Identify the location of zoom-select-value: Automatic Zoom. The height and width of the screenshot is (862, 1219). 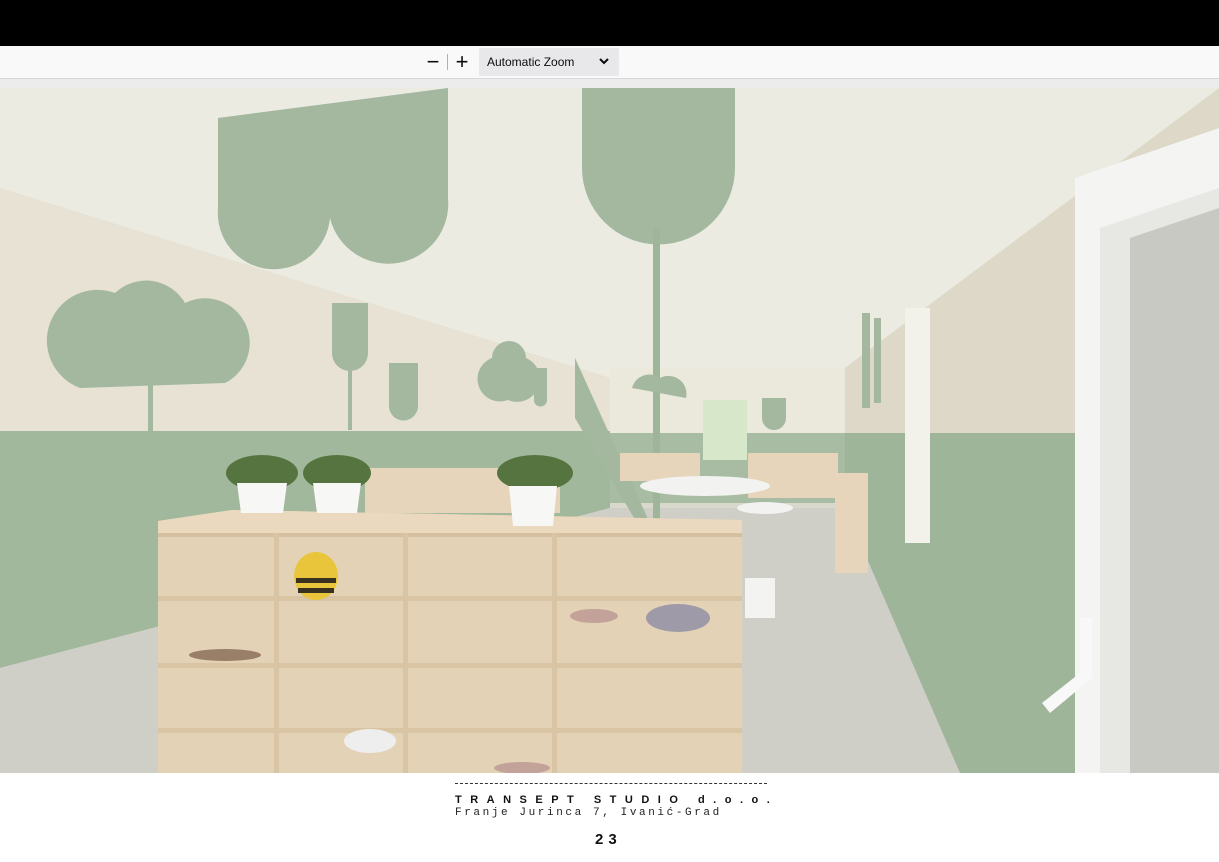
(531, 62).